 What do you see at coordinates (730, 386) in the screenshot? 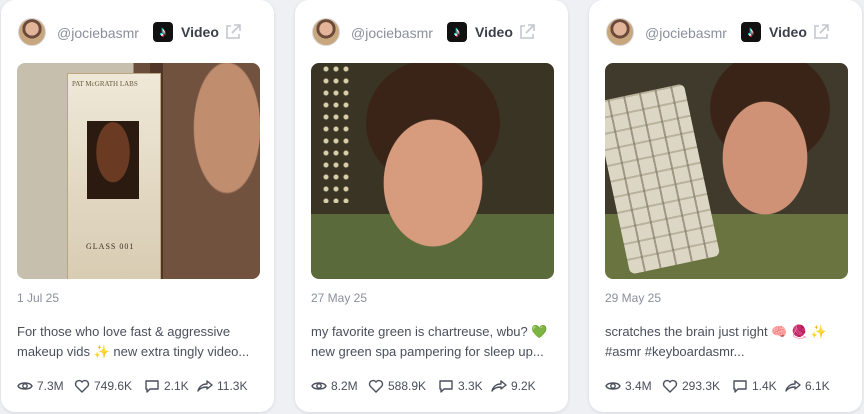
I see `stats-row: 3.4M 293.3K 1.4K 6.1K` at bounding box center [730, 386].